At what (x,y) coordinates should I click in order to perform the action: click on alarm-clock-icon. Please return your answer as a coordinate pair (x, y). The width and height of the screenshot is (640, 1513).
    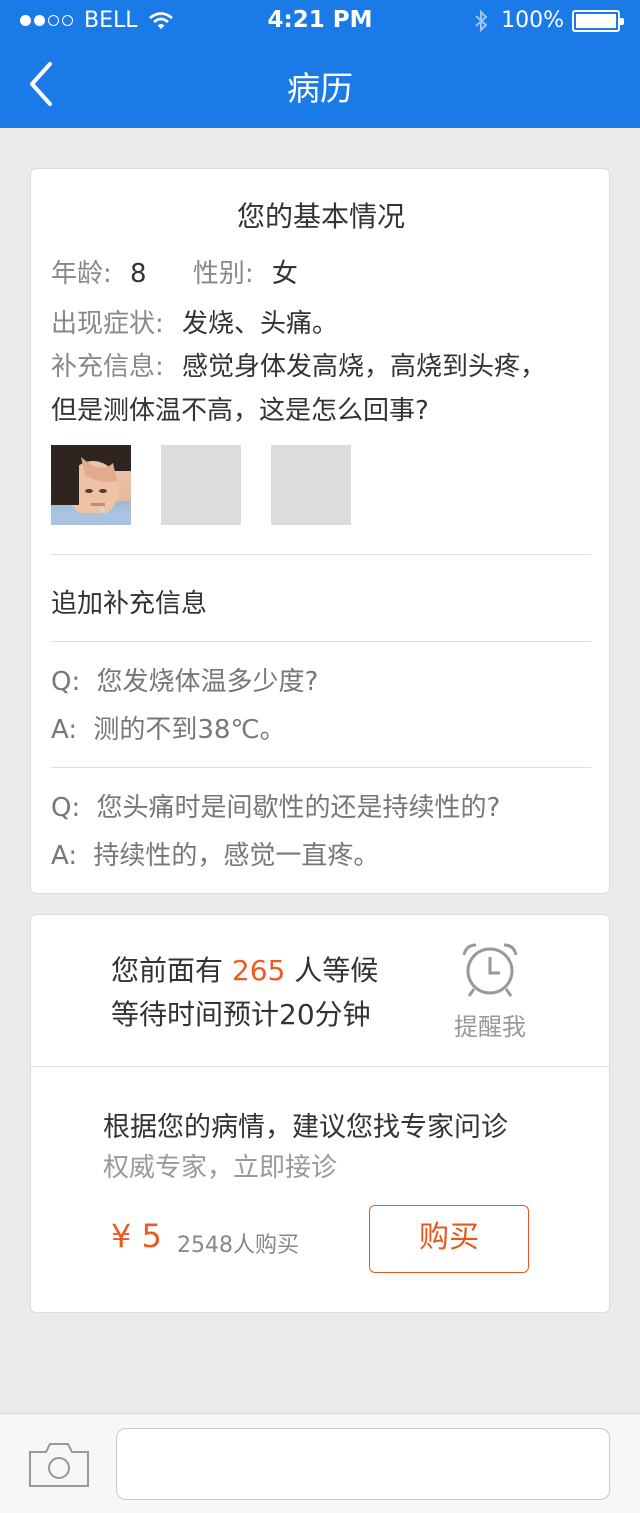
    Looking at the image, I should click on (490, 970).